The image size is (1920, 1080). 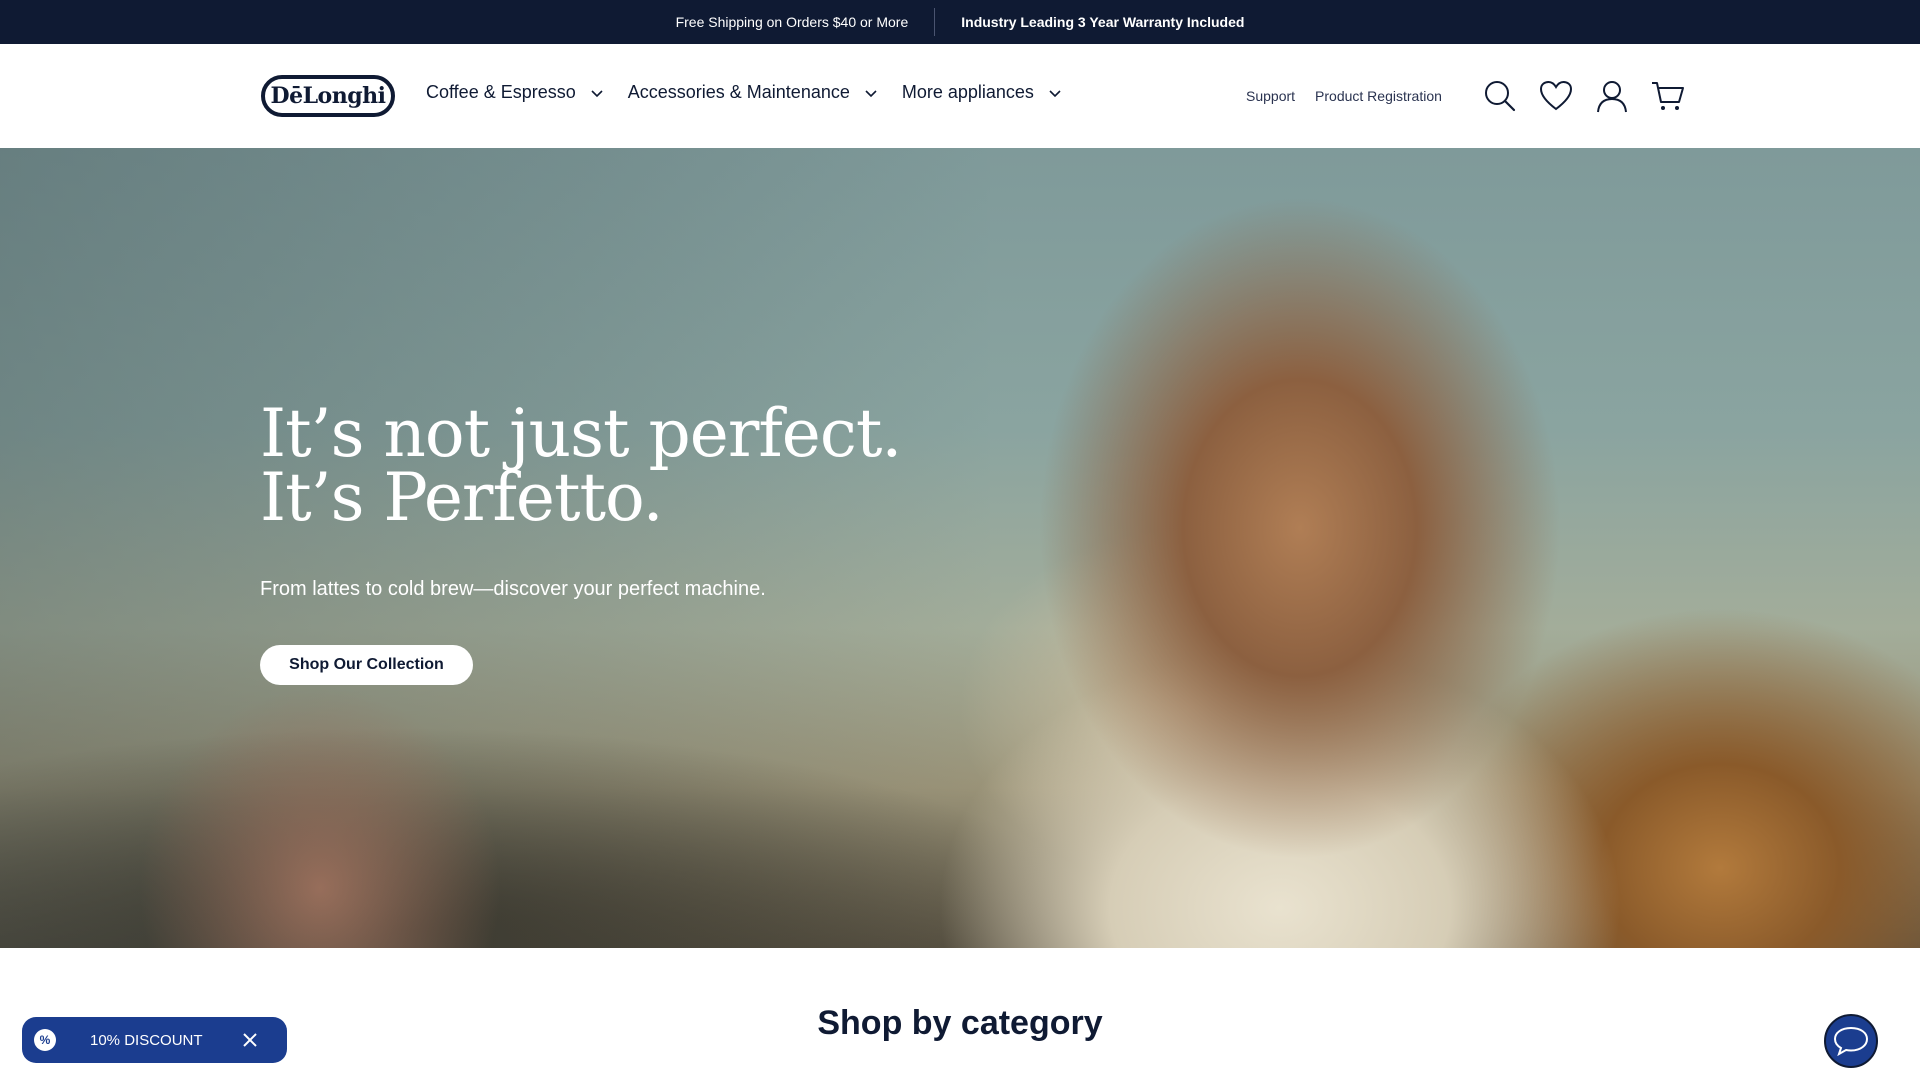 I want to click on user-icon, so click(x=1611, y=97).